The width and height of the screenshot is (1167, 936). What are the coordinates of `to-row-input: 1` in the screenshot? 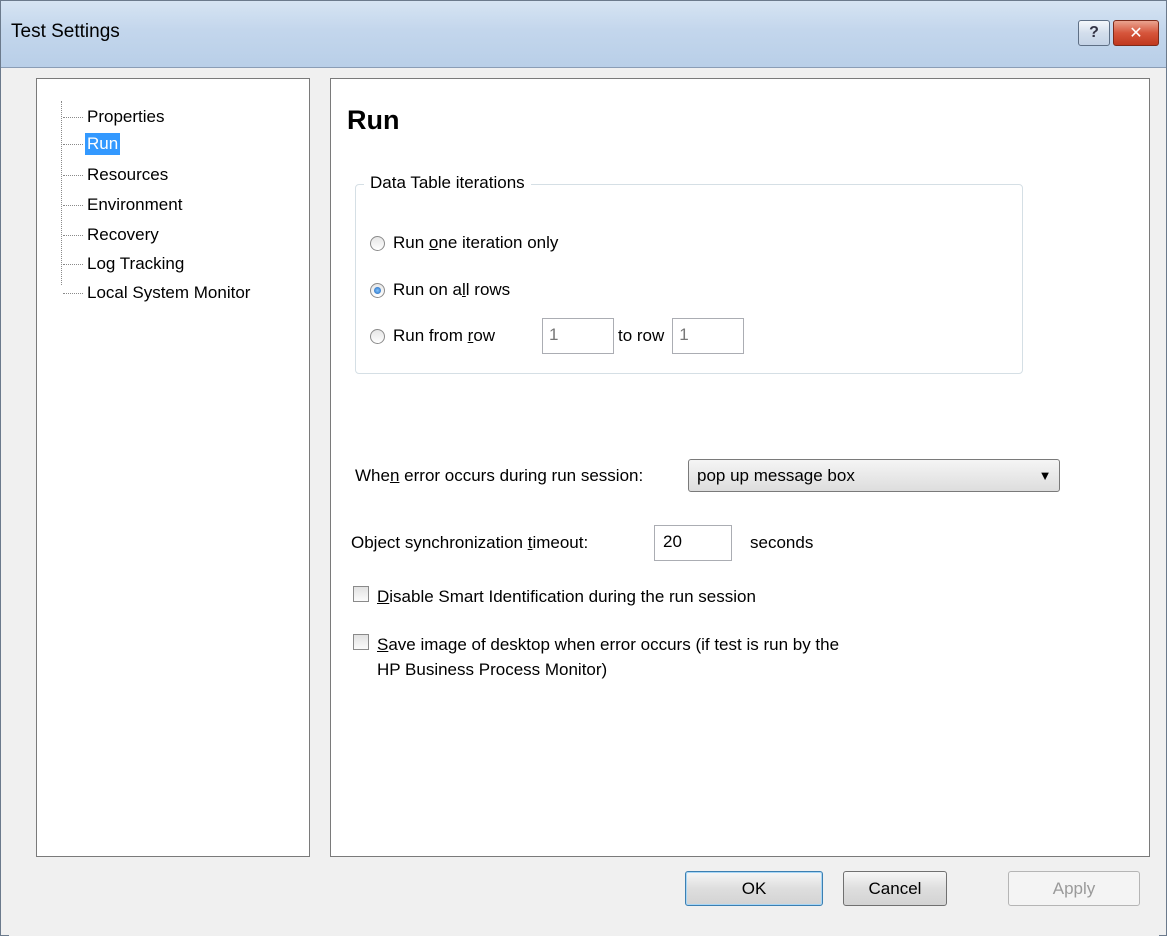 It's located at (708, 336).